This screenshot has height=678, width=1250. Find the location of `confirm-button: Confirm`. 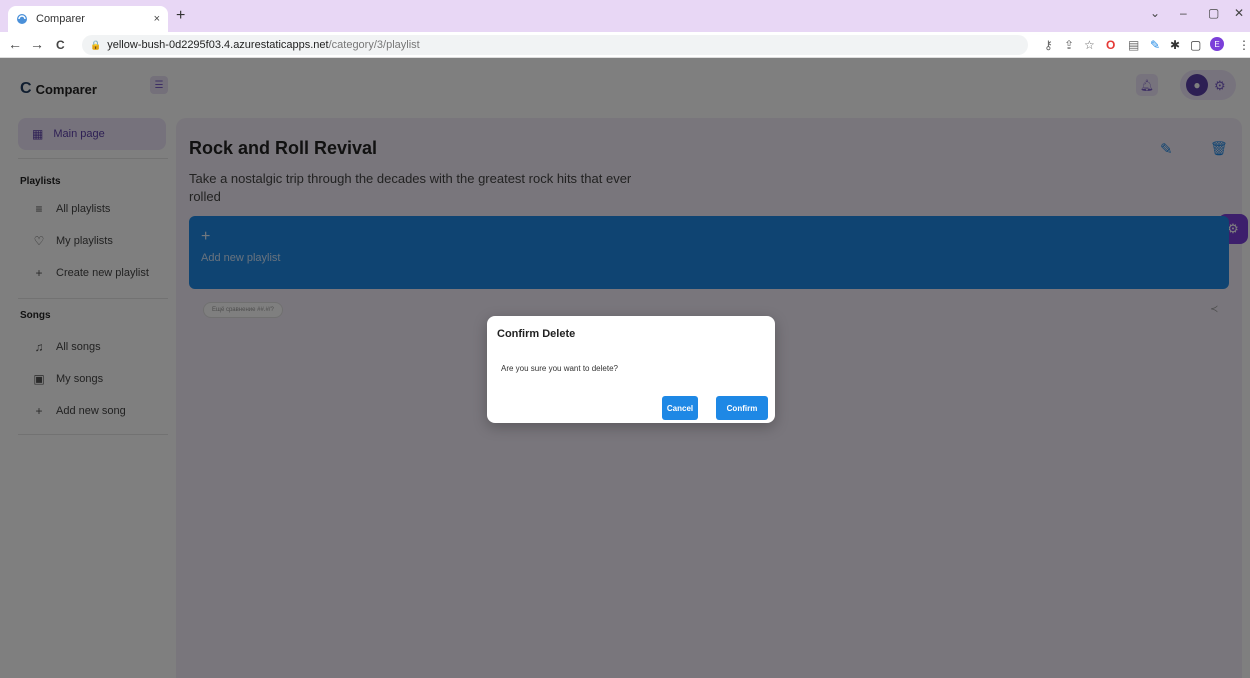

confirm-button: Confirm is located at coordinates (742, 408).